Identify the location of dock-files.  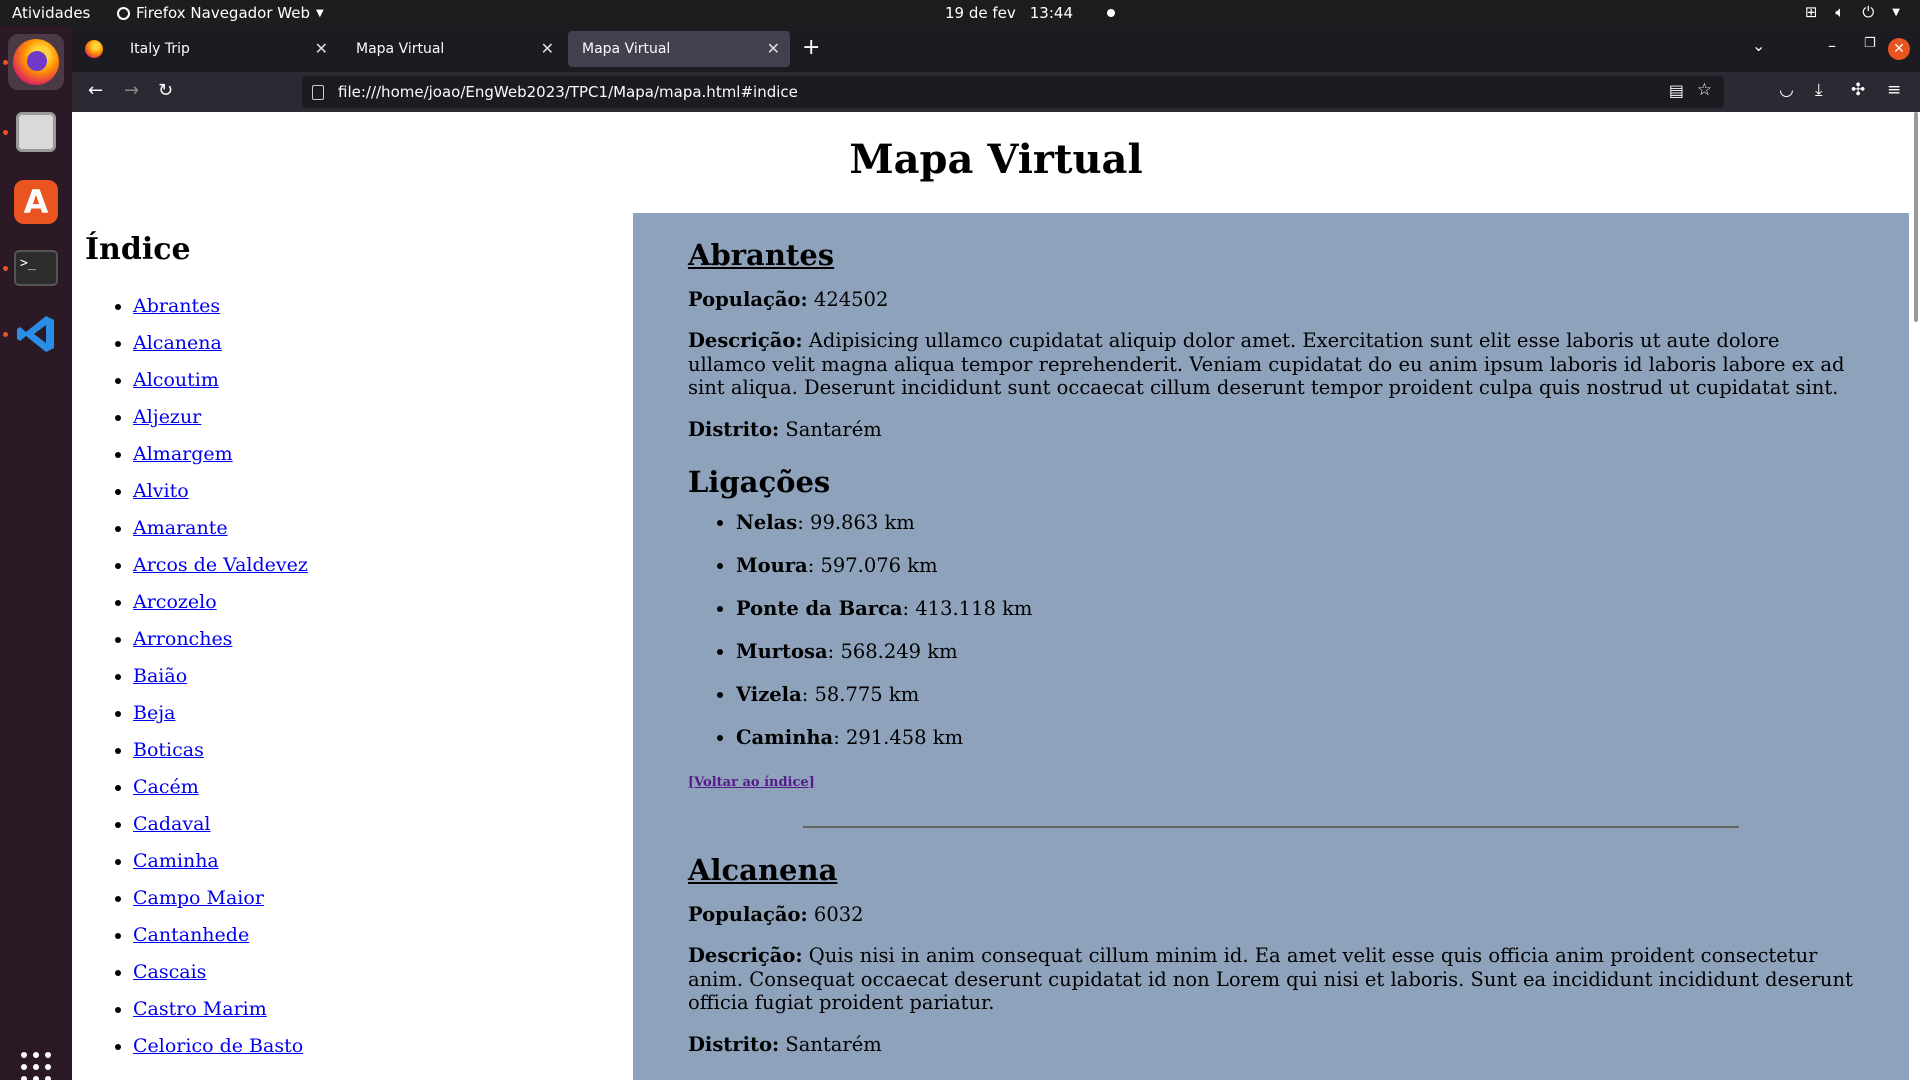
(36, 132).